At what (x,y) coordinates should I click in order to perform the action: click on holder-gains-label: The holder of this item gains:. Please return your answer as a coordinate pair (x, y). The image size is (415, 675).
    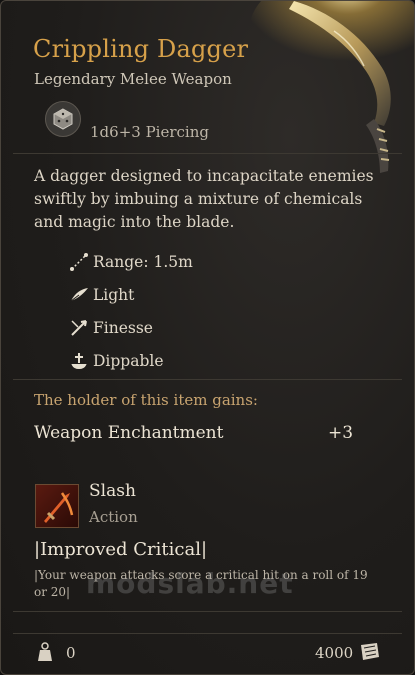
    Looking at the image, I should click on (146, 400).